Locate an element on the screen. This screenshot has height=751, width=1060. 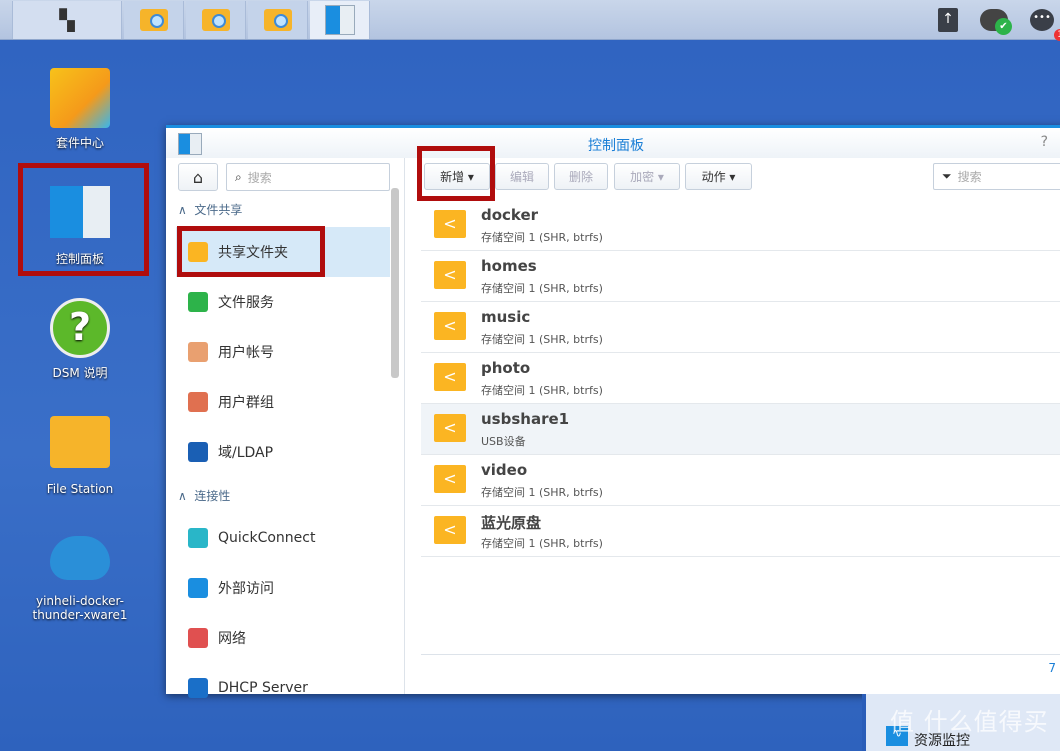
cloud-sync-ok-icon is located at coordinates (996, 21).